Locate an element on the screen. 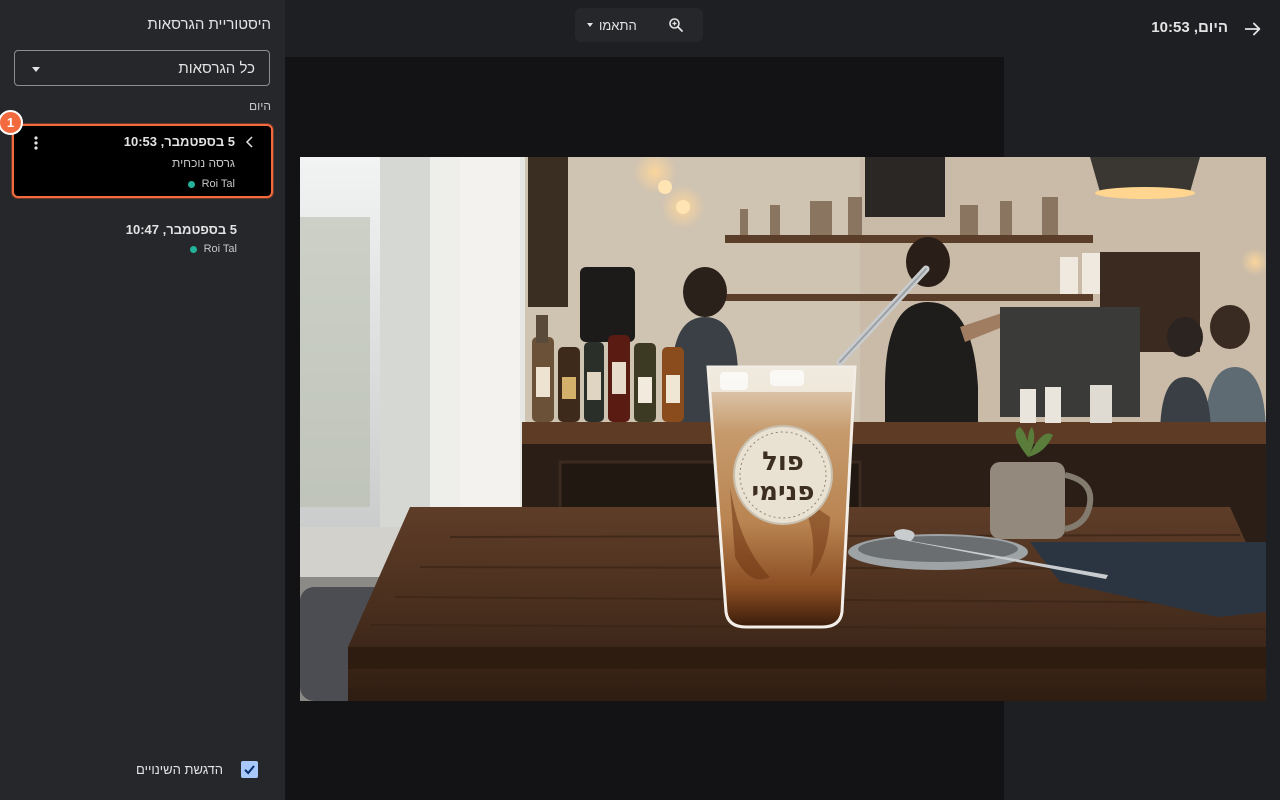 The image size is (1280, 800). cup-label-line2: פנימי is located at coordinates (782, 492).